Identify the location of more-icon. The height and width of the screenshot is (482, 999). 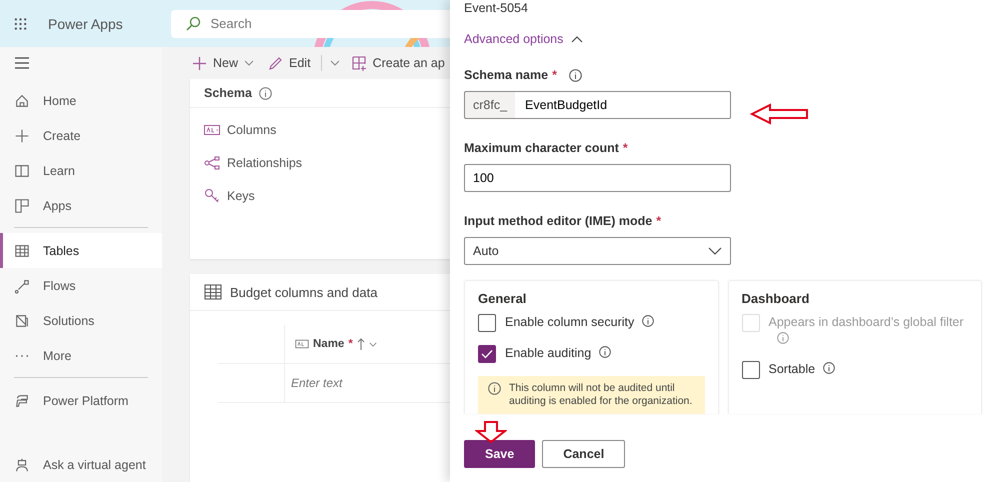
(22, 356).